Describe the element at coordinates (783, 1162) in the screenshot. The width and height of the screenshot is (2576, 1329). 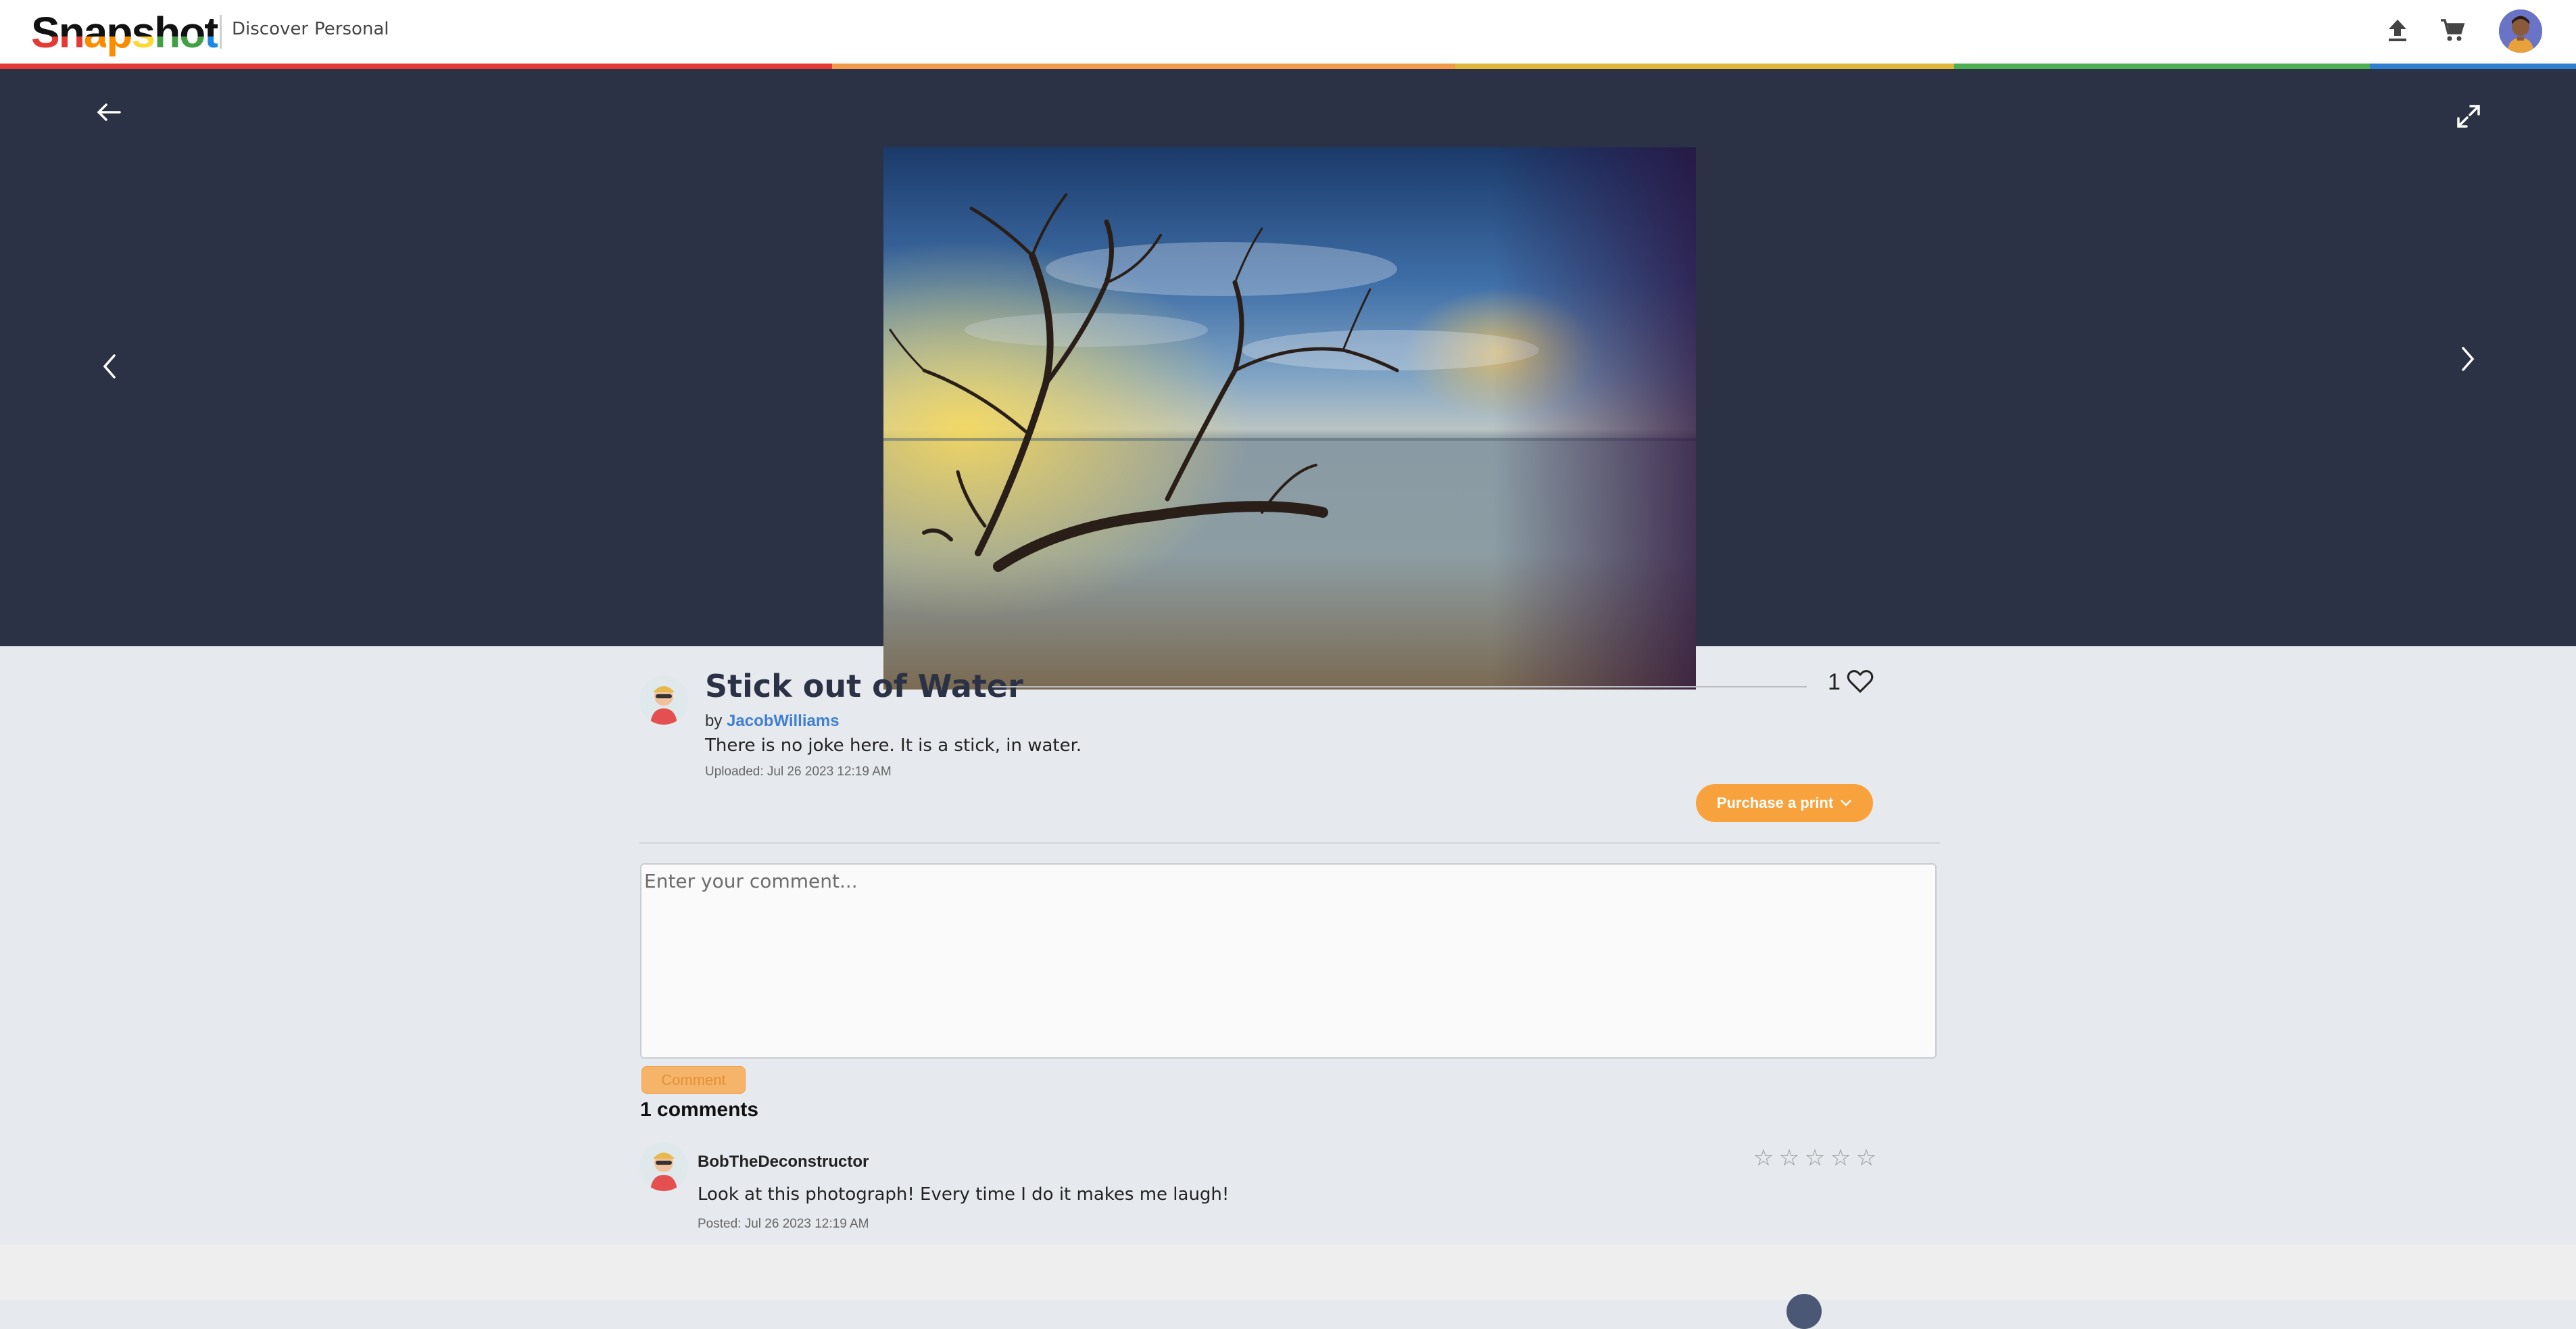
I see `comment-author: BobTheDeconstructor` at that location.